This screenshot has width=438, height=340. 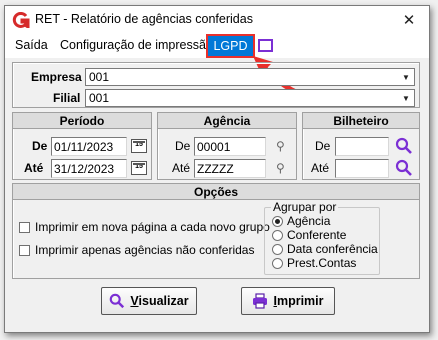 What do you see at coordinates (34, 168) in the screenshot?
I see `periodo-ate-label: Até` at bounding box center [34, 168].